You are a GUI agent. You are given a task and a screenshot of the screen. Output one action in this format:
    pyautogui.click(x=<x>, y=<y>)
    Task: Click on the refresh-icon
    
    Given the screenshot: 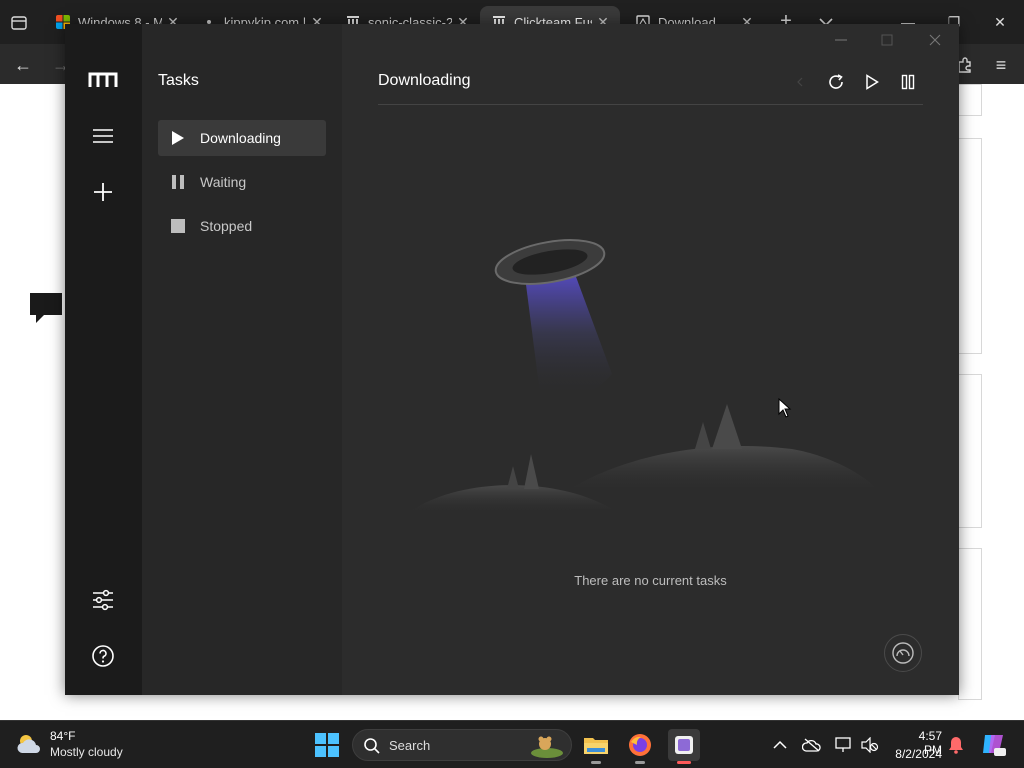 What is the action you would take?
    pyautogui.click(x=836, y=82)
    